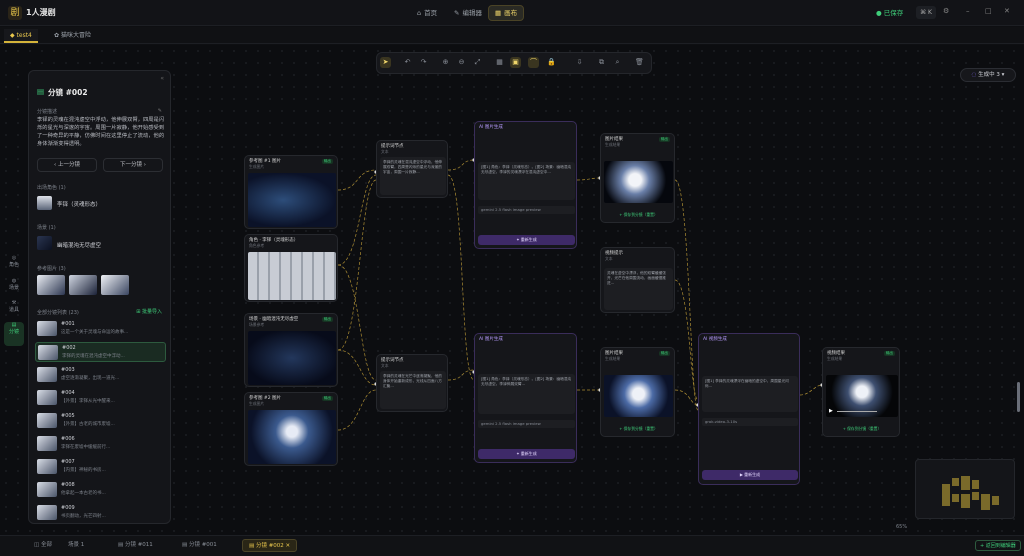  I want to click on layers-icon: ◫, so click(37, 545).